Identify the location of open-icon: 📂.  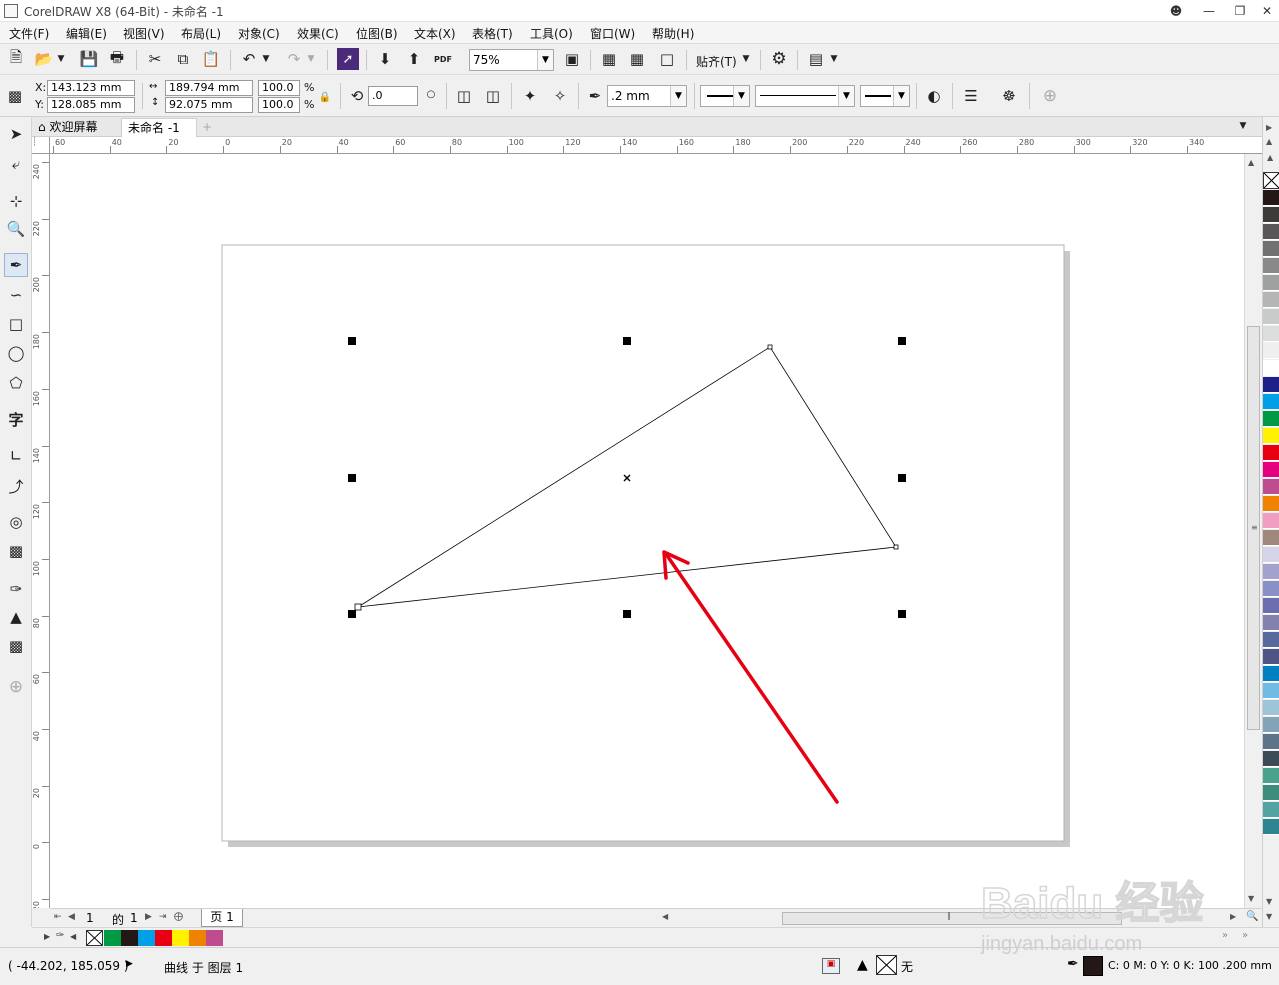
(44, 59).